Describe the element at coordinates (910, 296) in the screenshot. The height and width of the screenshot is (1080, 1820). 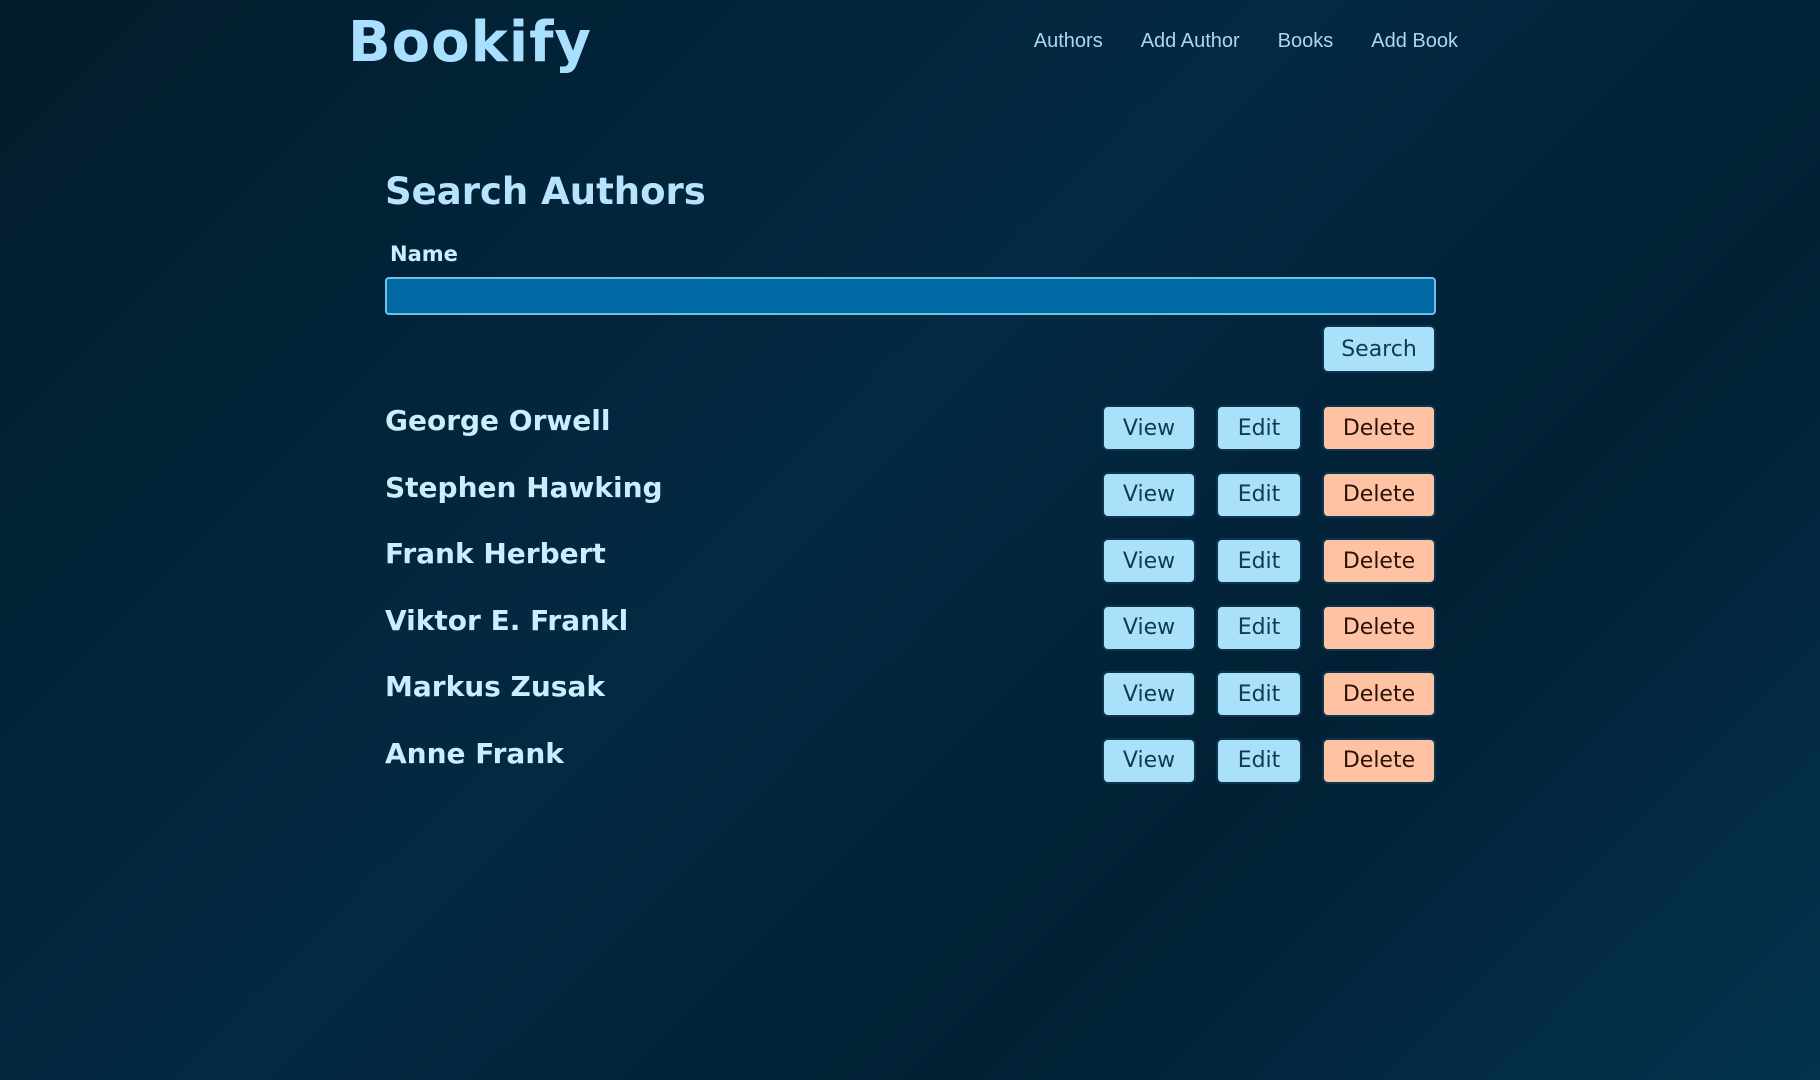
I see `name-search-input` at that location.